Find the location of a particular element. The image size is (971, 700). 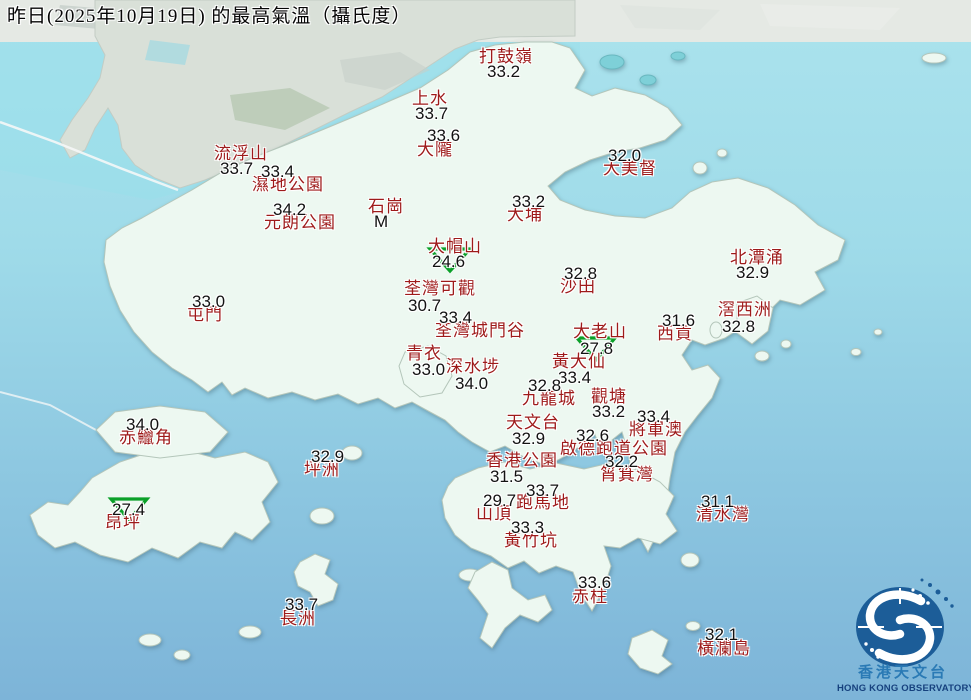

station-value: 33.3 is located at coordinates (528, 527).